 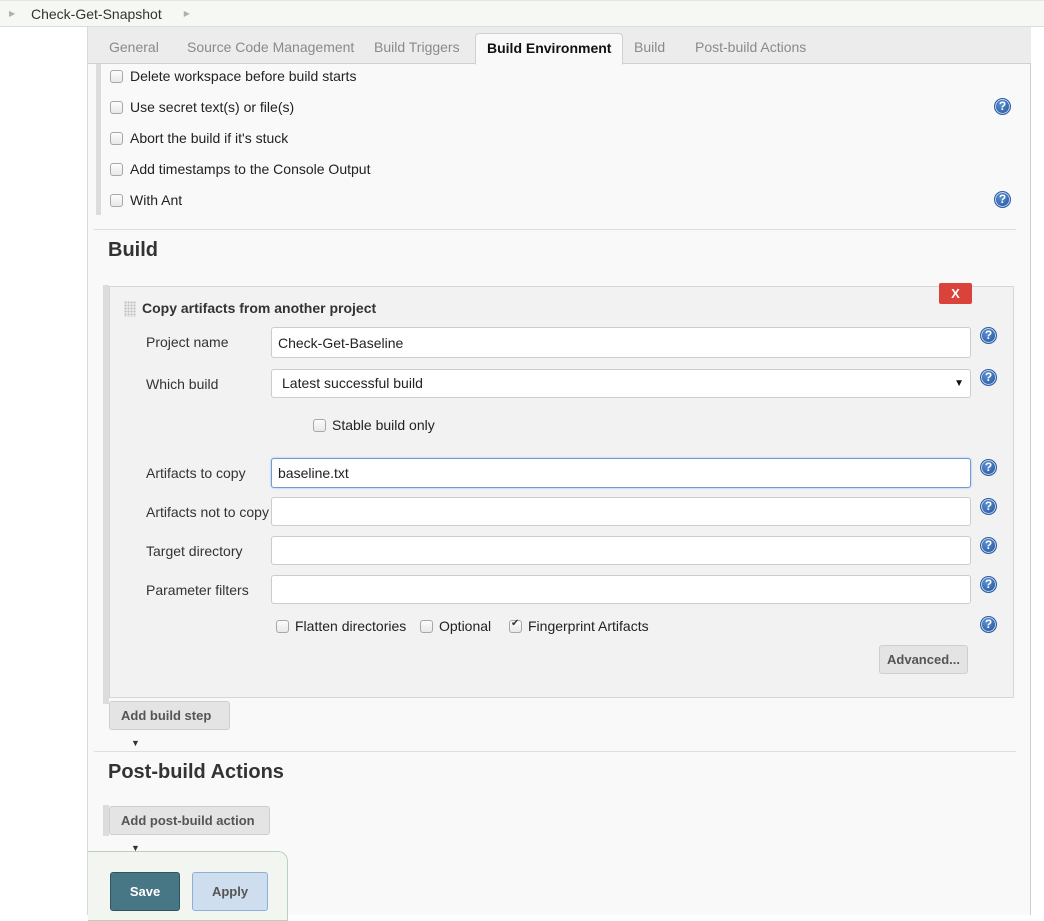 I want to click on optional-label: Optional, so click(x=465, y=626).